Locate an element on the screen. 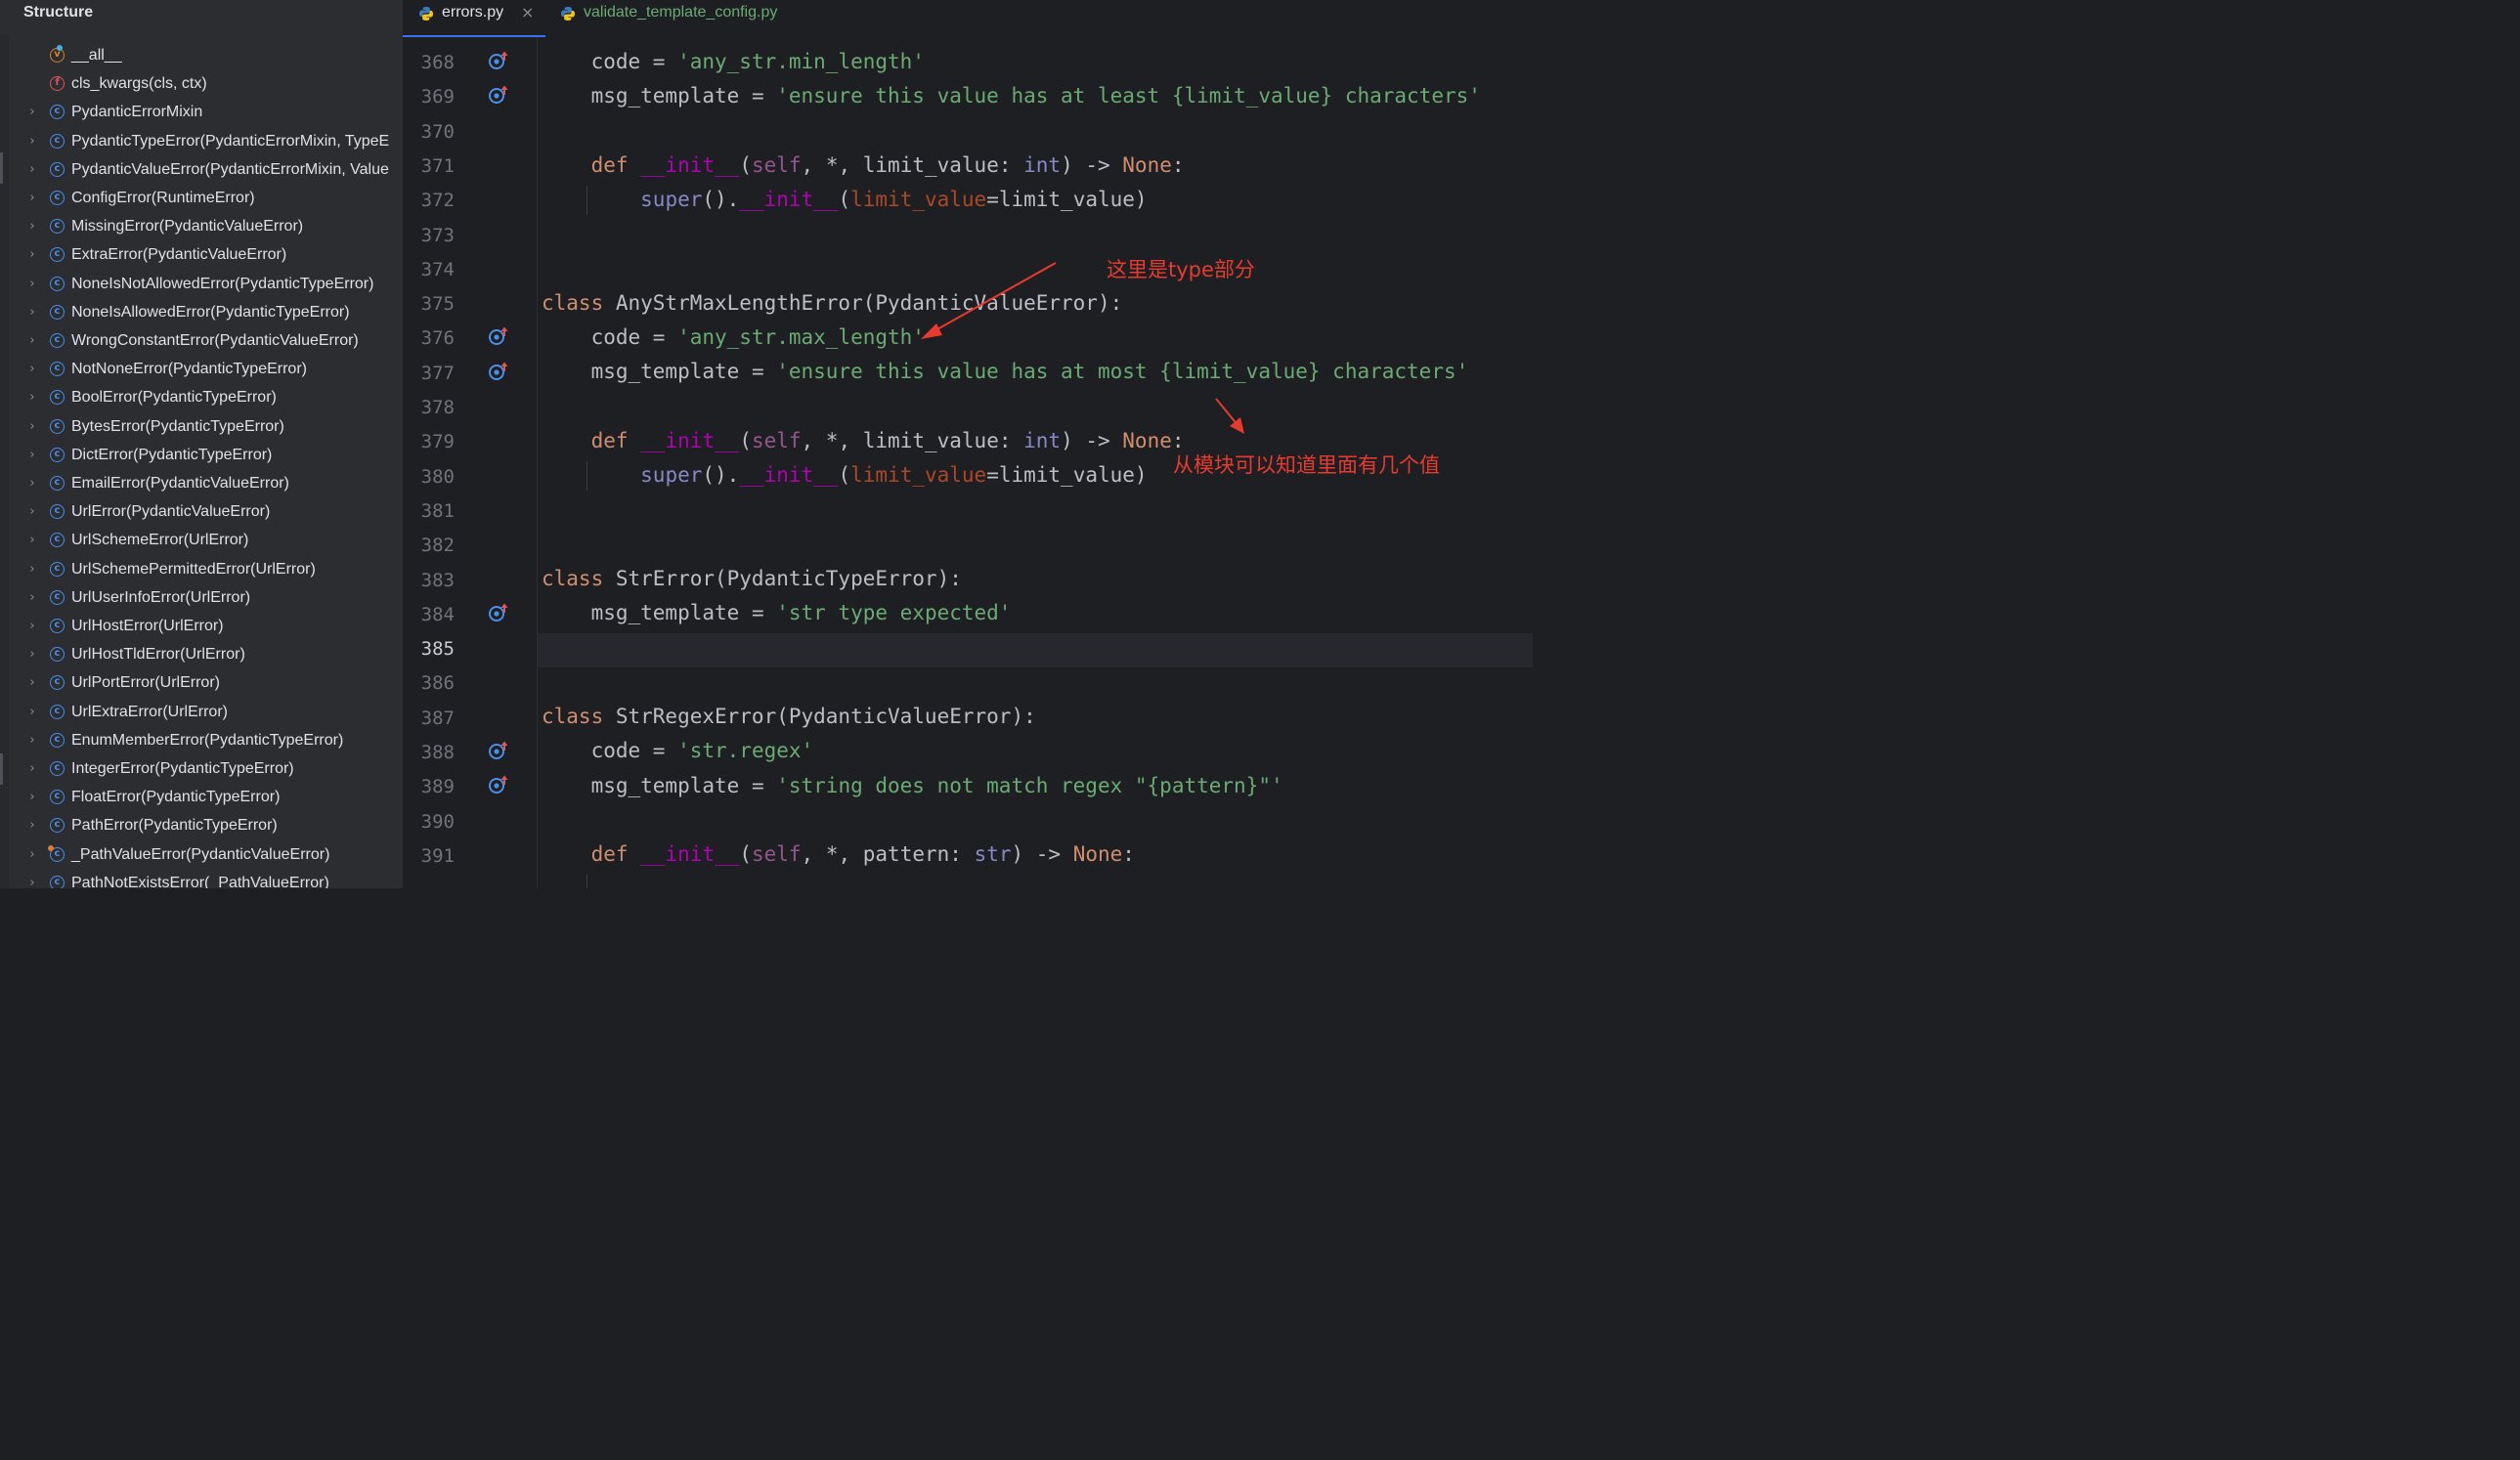 The height and width of the screenshot is (1460, 2520). structure-item: › c UrlExtraError(UrlError) is located at coordinates (201, 713).